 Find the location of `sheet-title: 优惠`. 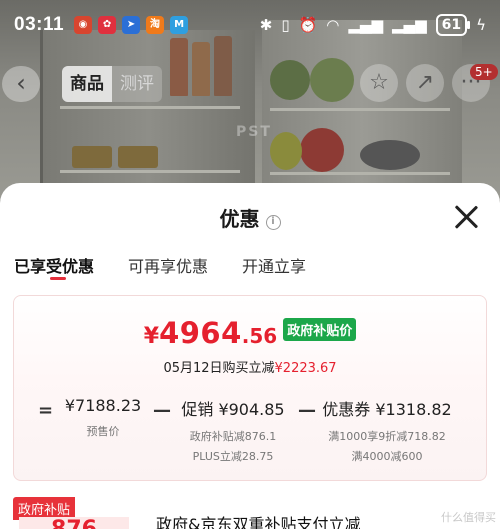

sheet-title: 优惠 is located at coordinates (239, 219).